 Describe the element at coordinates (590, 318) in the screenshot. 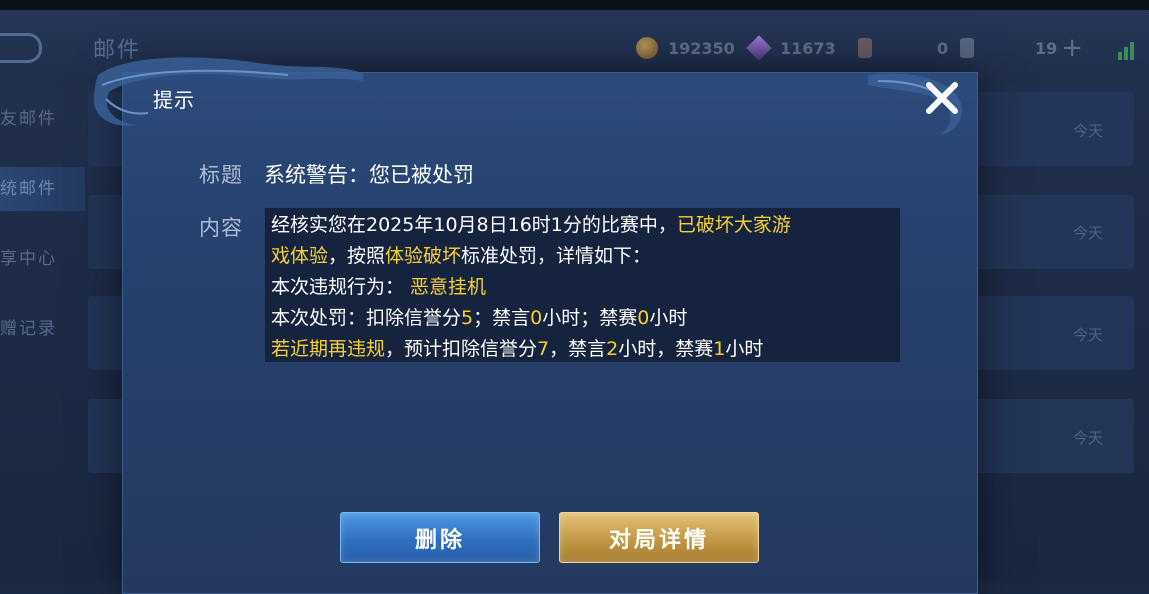

I see `content-text-segment: 小时；禁赛` at that location.